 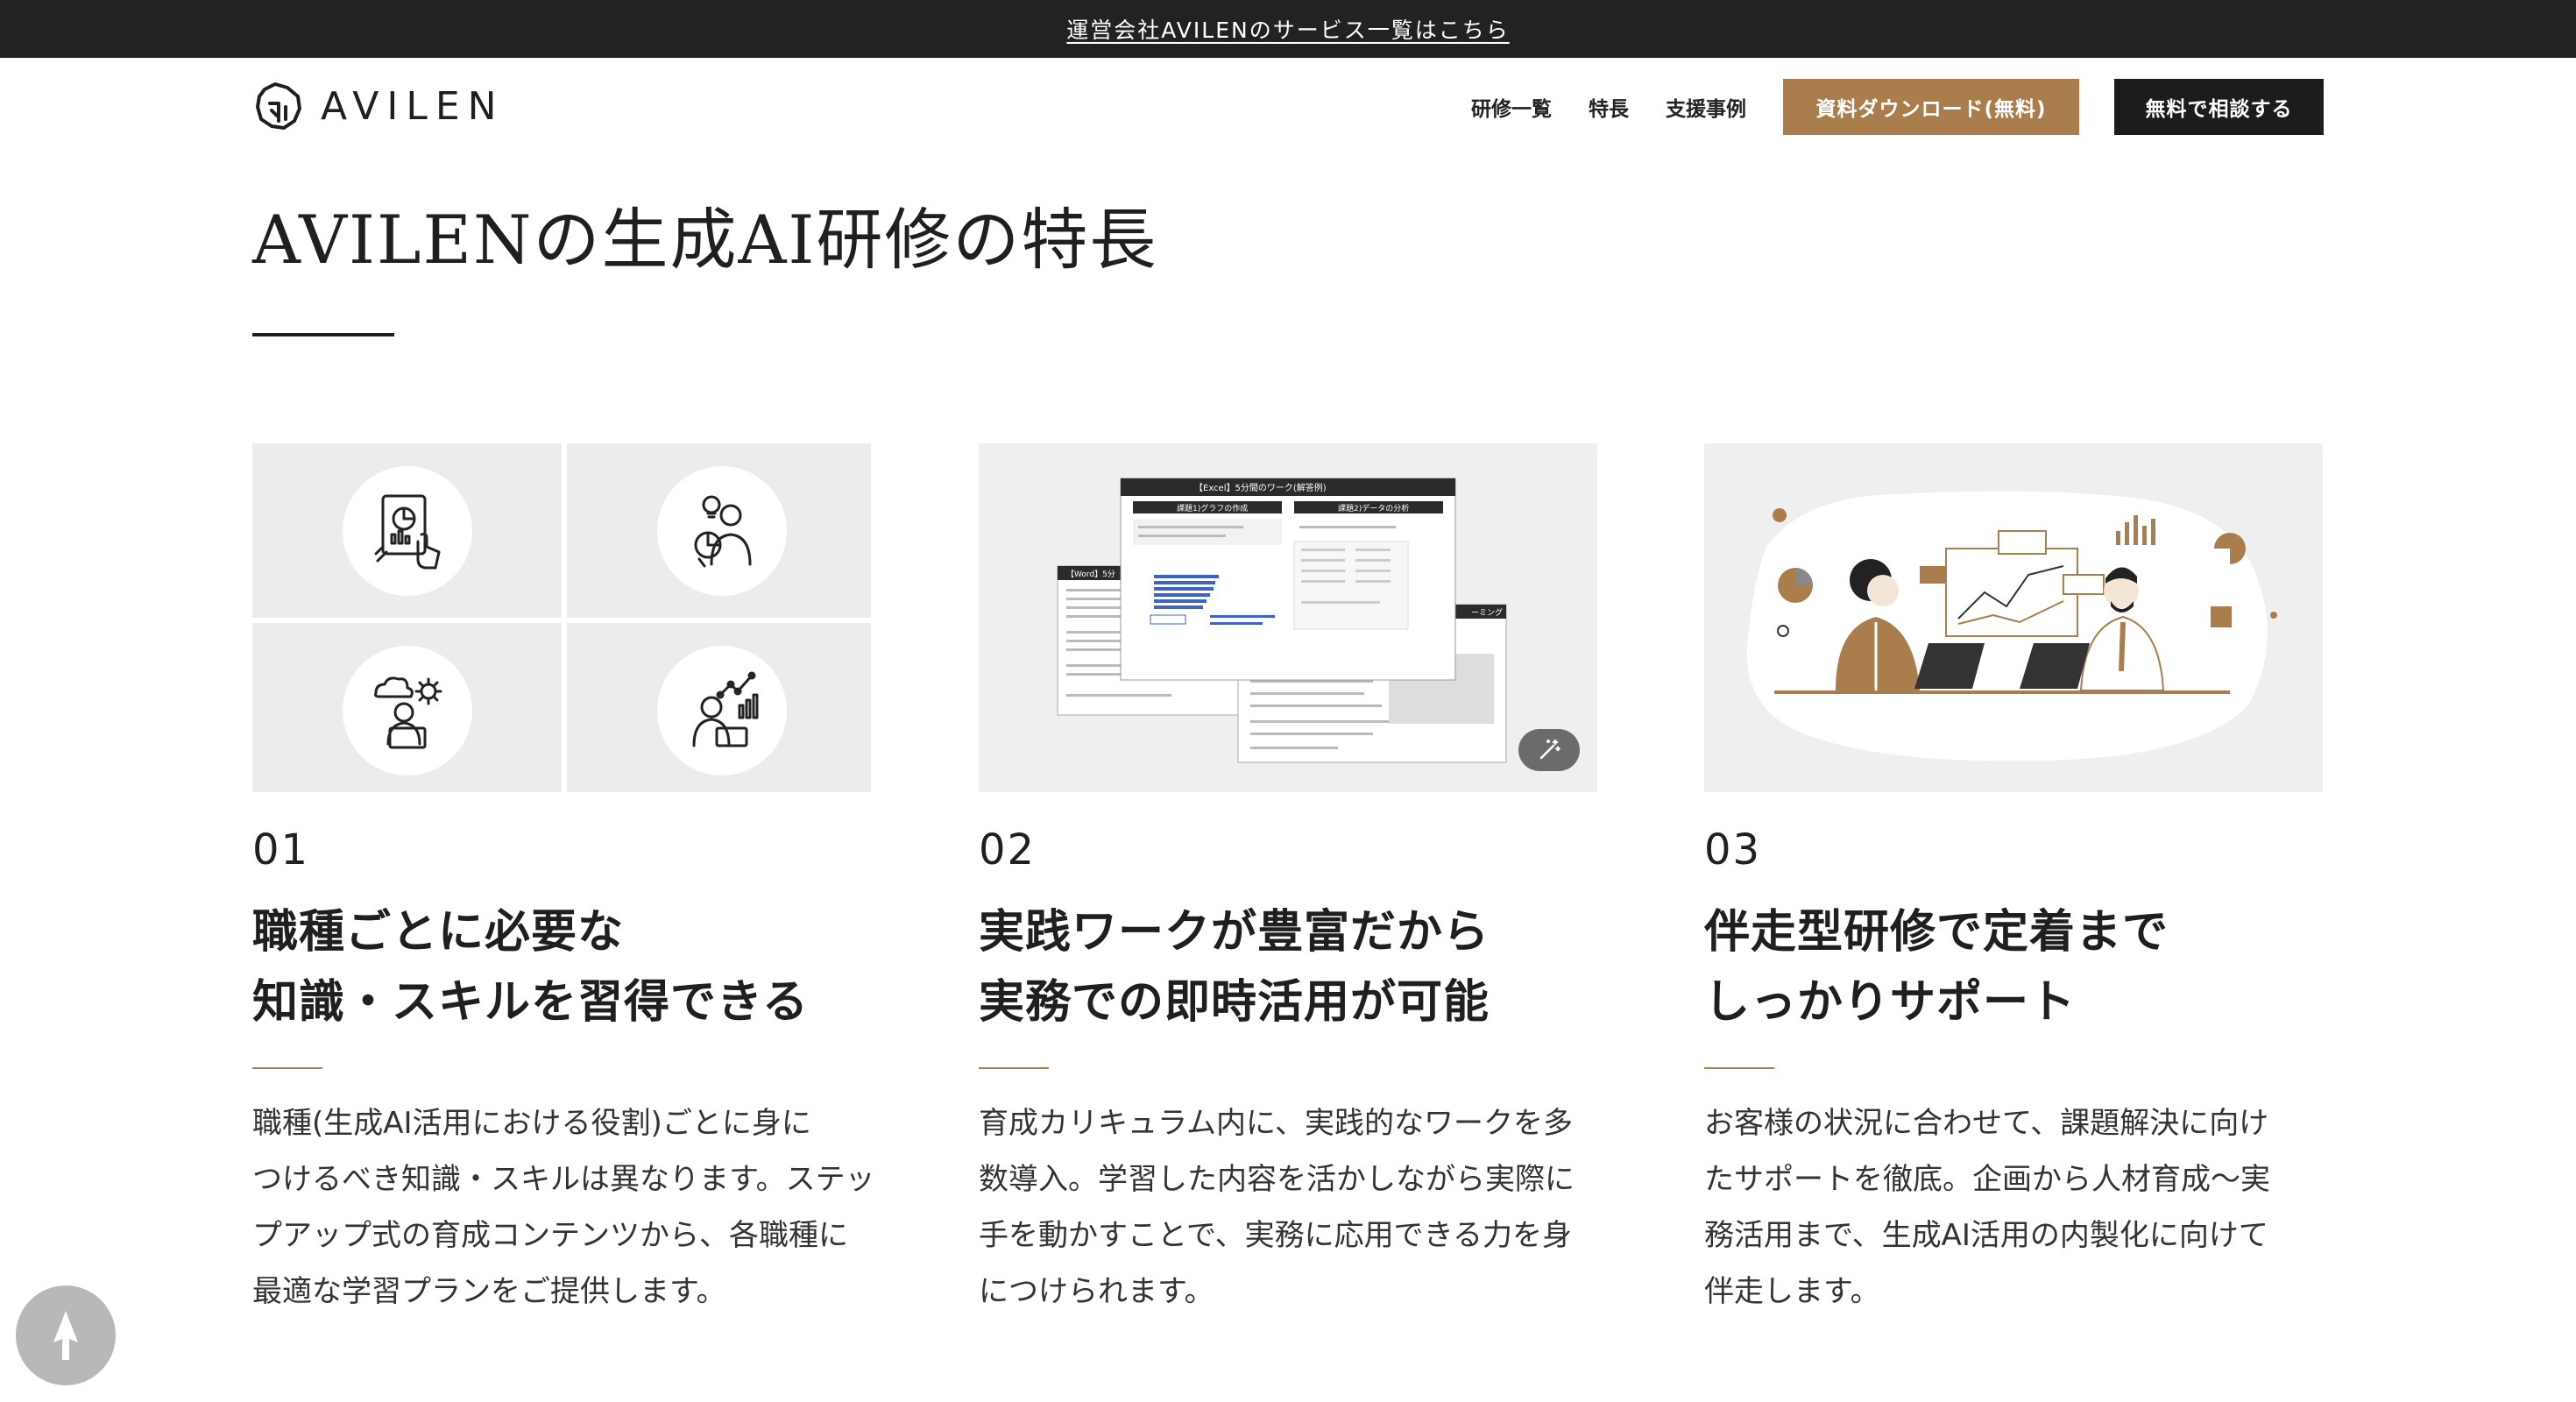 I want to click on card-description-line: お客様の状況に合わせて、課題解決に向け, so click(x=1986, y=1123).